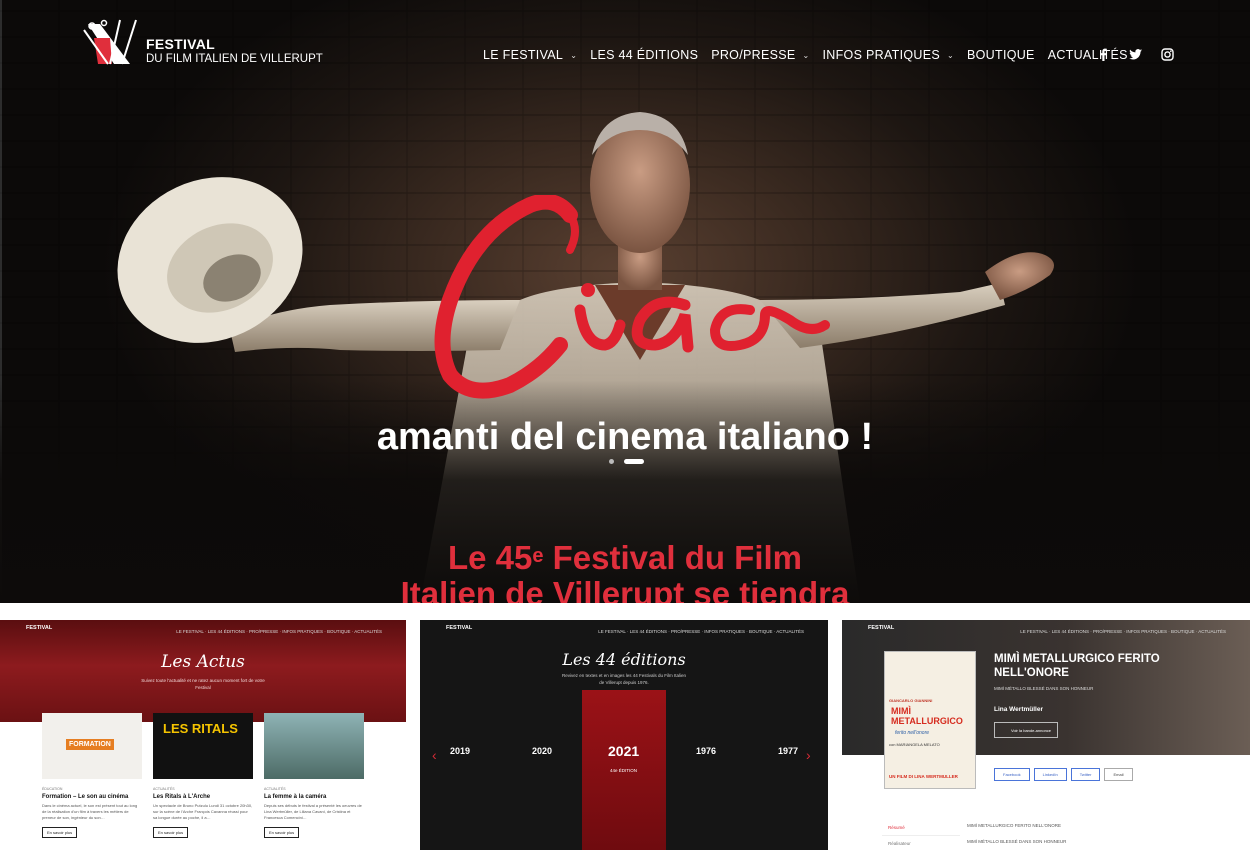 Image resolution: width=1250 pixels, height=850 pixels. I want to click on poster-subtitle: ferito nell'onore, so click(912, 733).